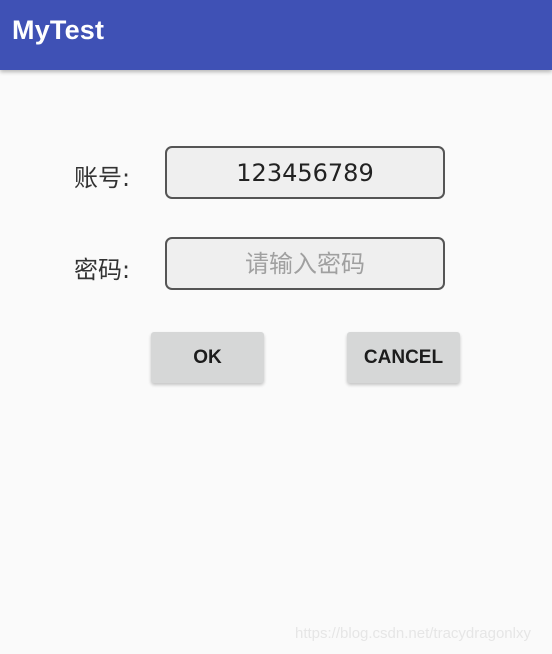 The width and height of the screenshot is (552, 654). Describe the element at coordinates (207, 357) in the screenshot. I see `ok-button: OK` at that location.